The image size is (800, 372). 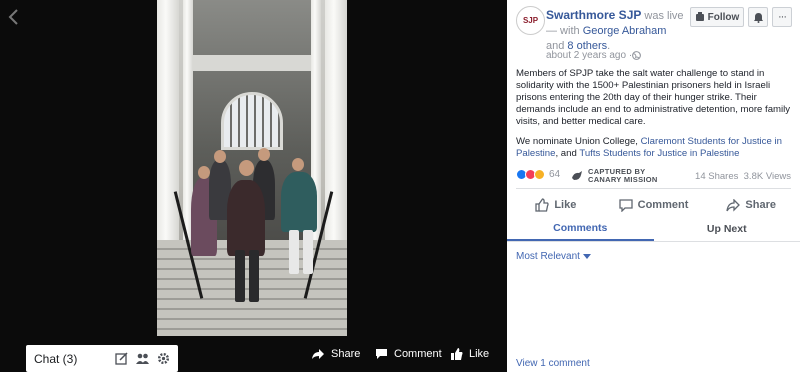 I want to click on view-comments-link: View 1 comment, so click(x=553, y=363).